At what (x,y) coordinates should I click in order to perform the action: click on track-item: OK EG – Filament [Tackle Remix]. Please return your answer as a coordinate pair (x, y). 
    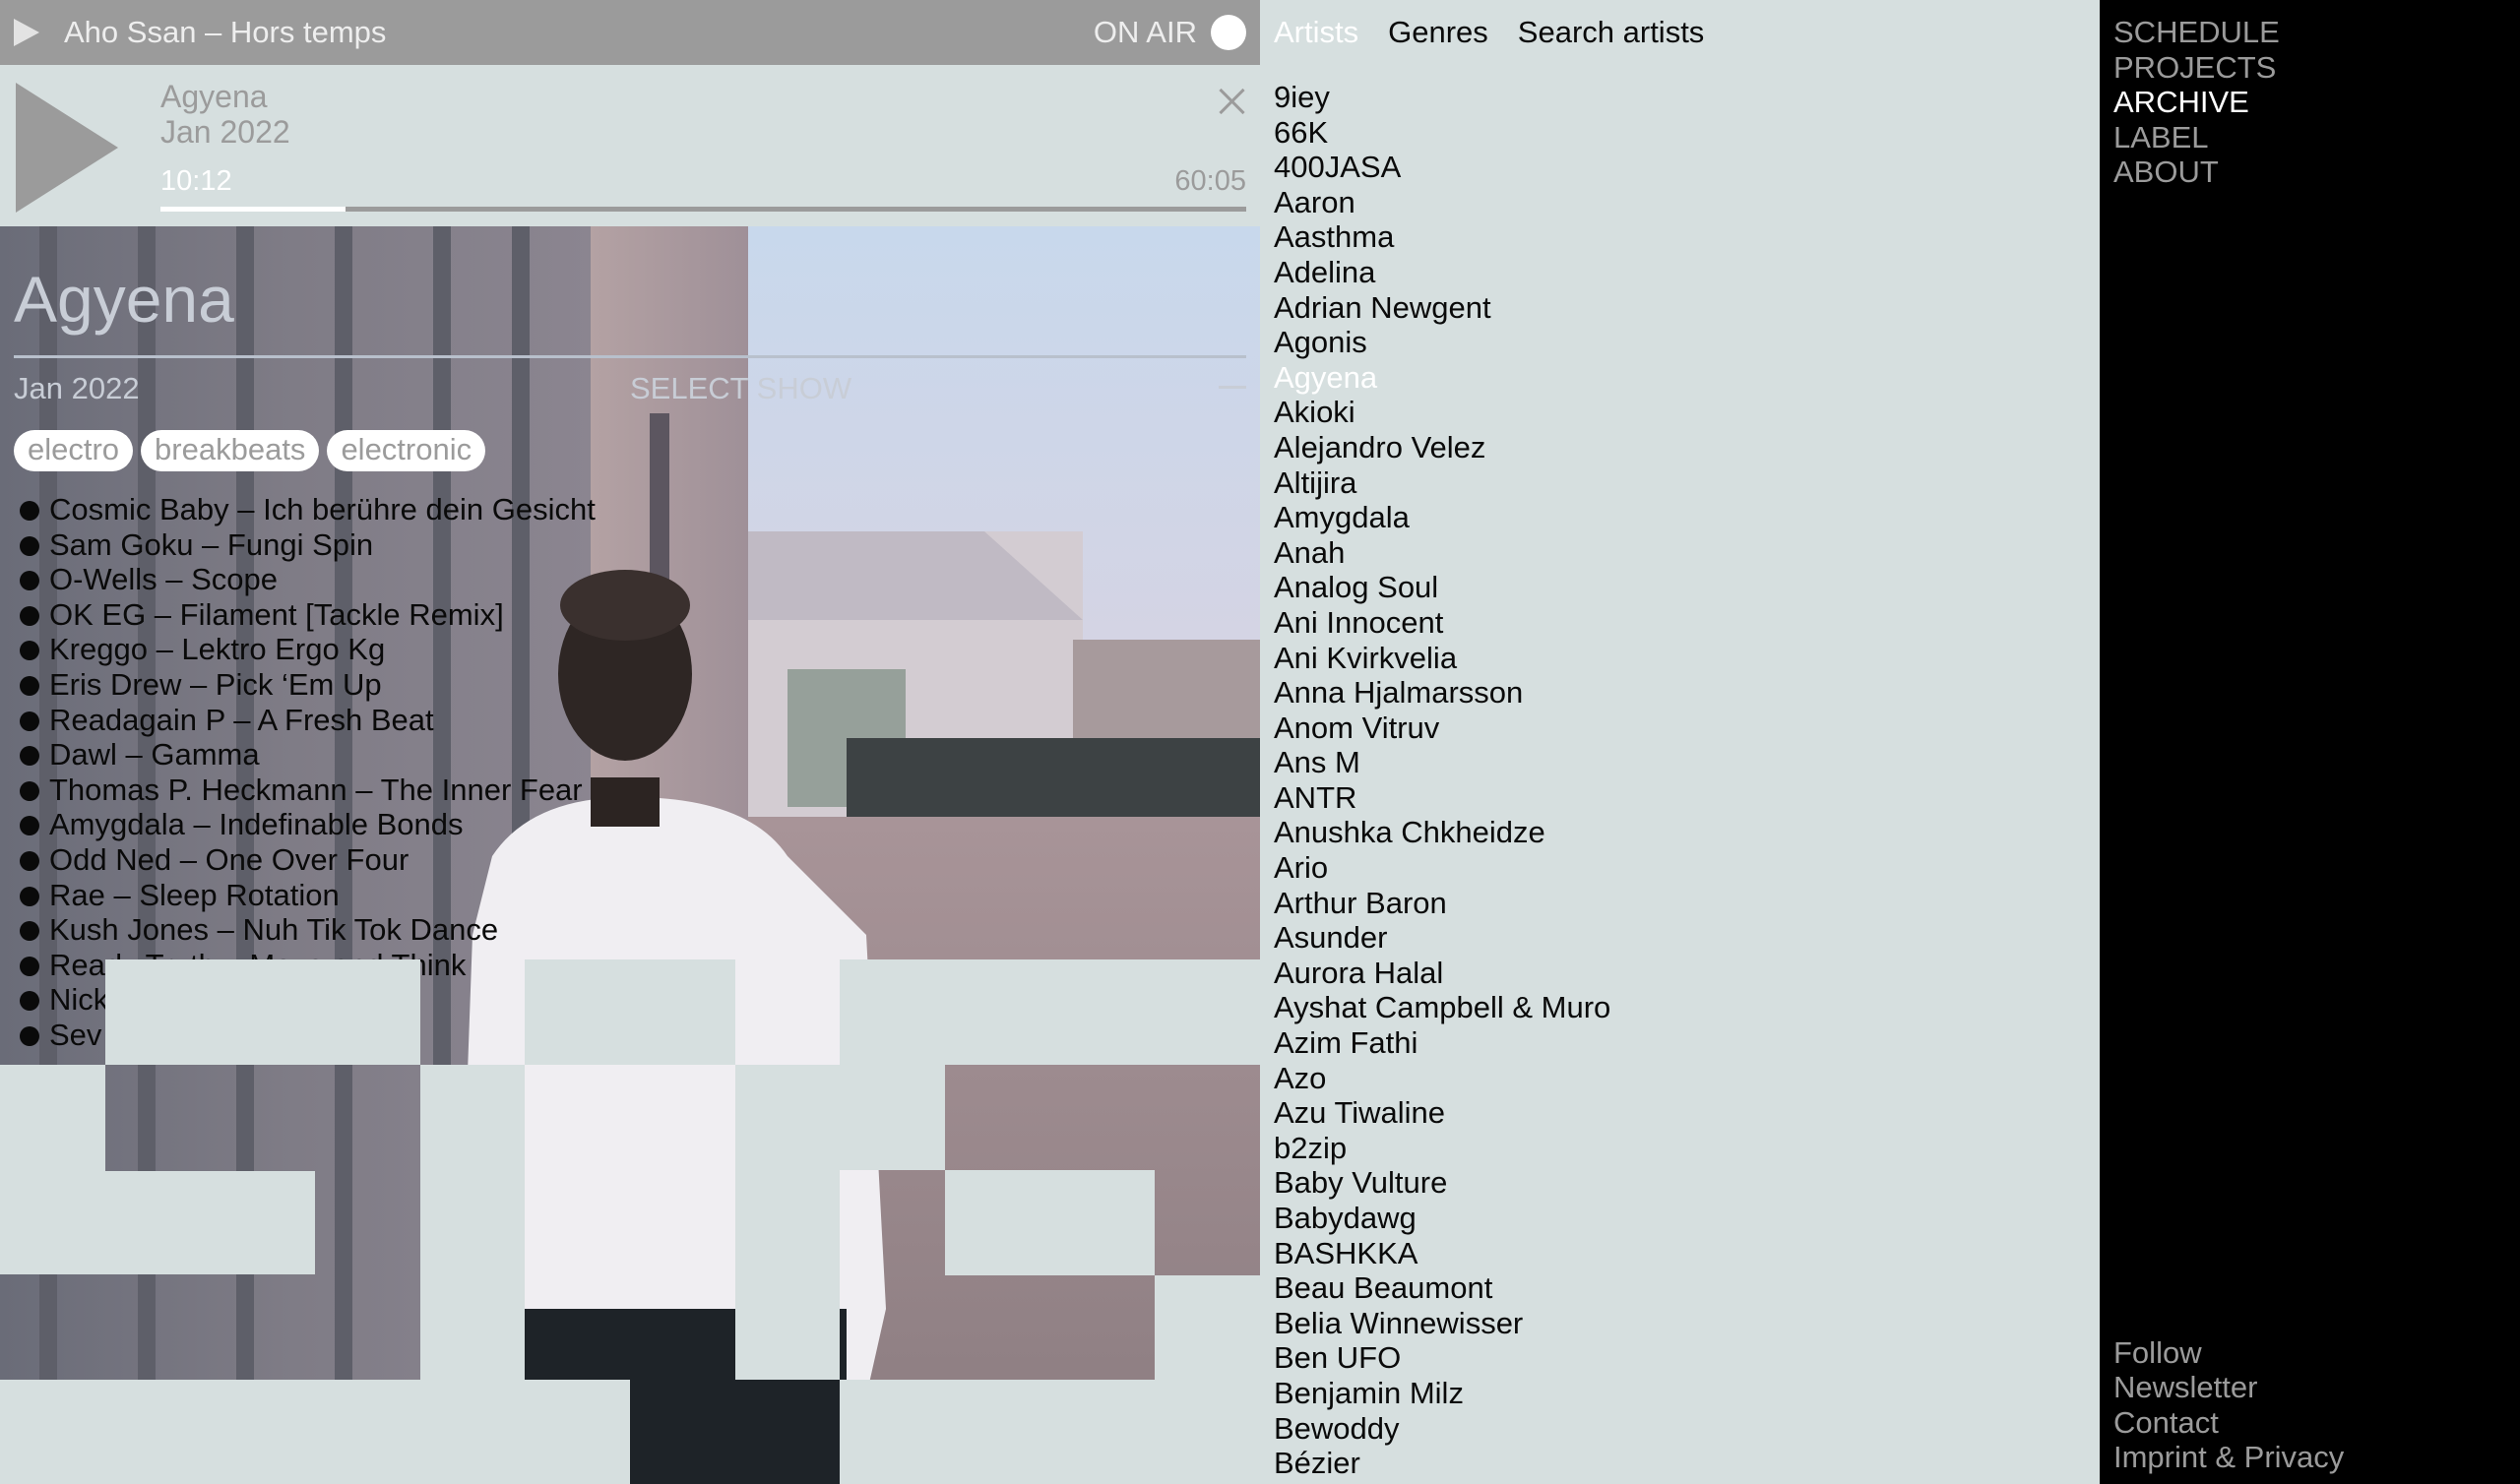
    Looking at the image, I should click on (308, 615).